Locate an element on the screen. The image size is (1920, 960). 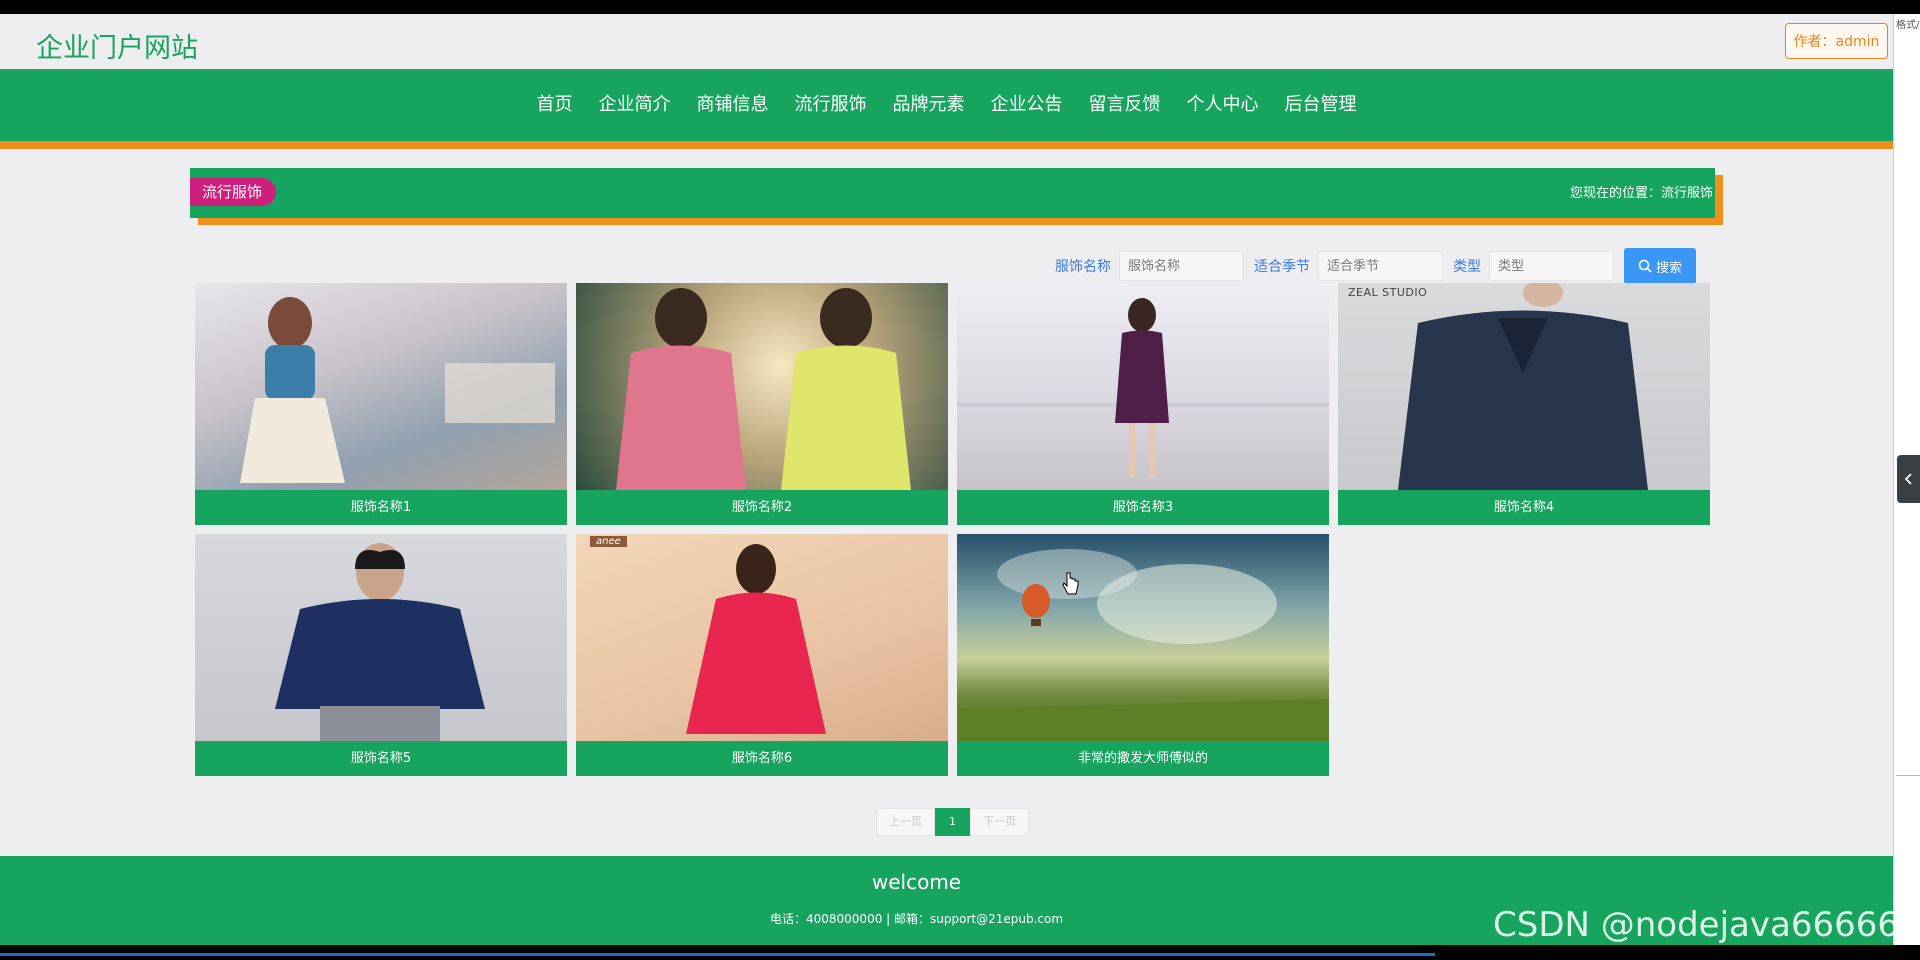
product-name: 服饰名称2 is located at coordinates (762, 508).